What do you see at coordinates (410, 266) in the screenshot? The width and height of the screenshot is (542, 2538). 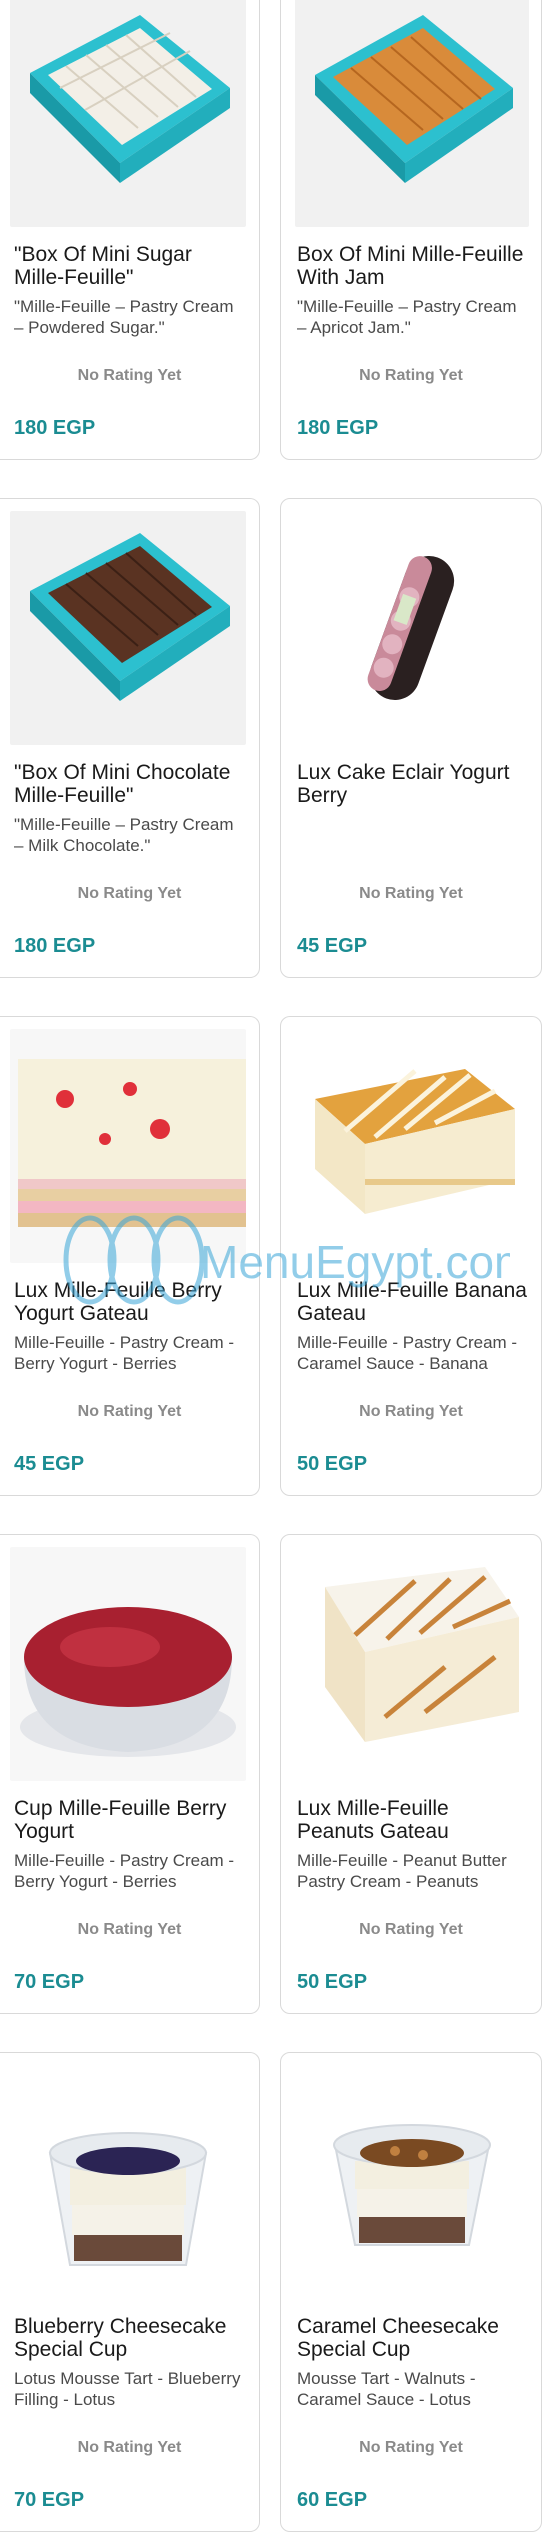 I see `product-name: Box Of Mini Mille-Feuille With Jam` at bounding box center [410, 266].